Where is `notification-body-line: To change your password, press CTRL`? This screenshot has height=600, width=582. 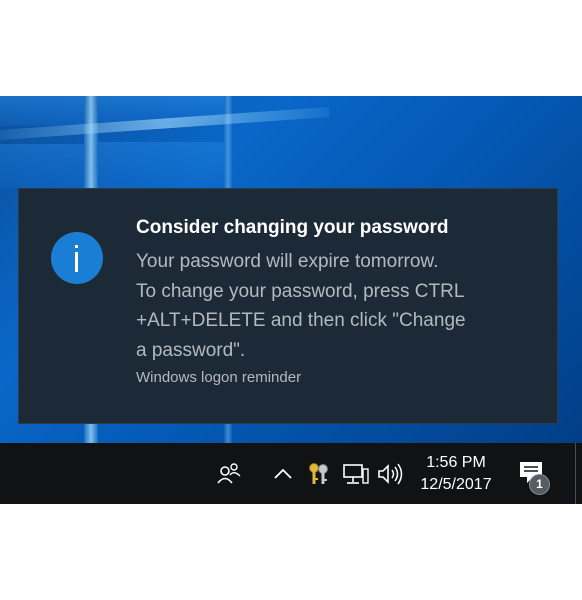
notification-body-line: To change your password, press CTRL is located at coordinates (300, 291).